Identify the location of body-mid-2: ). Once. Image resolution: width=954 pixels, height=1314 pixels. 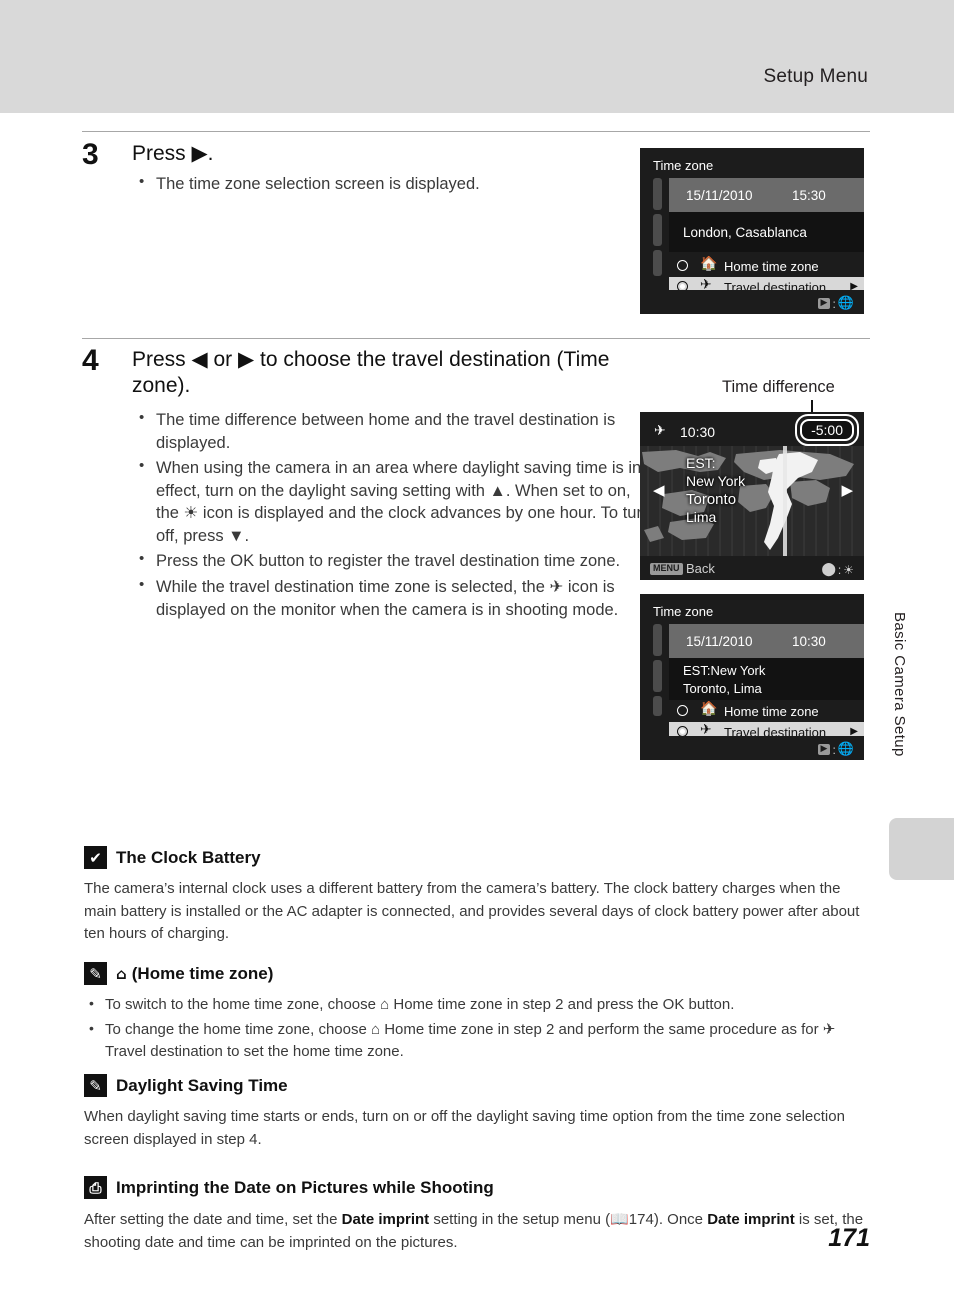
(680, 1219).